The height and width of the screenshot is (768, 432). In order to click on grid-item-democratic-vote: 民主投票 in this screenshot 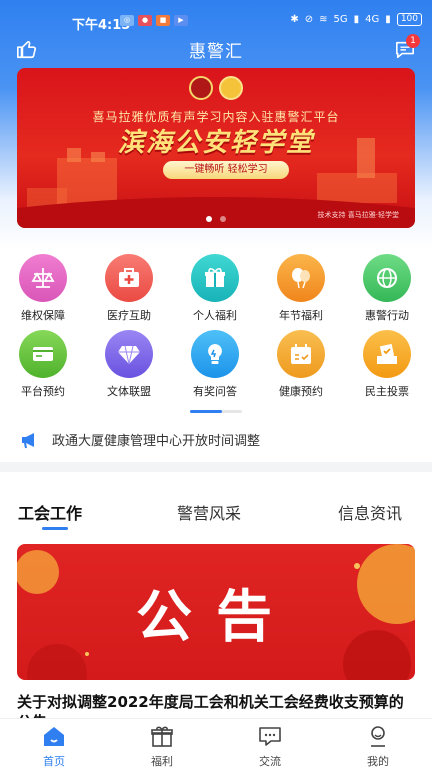, I will do `click(387, 364)`.